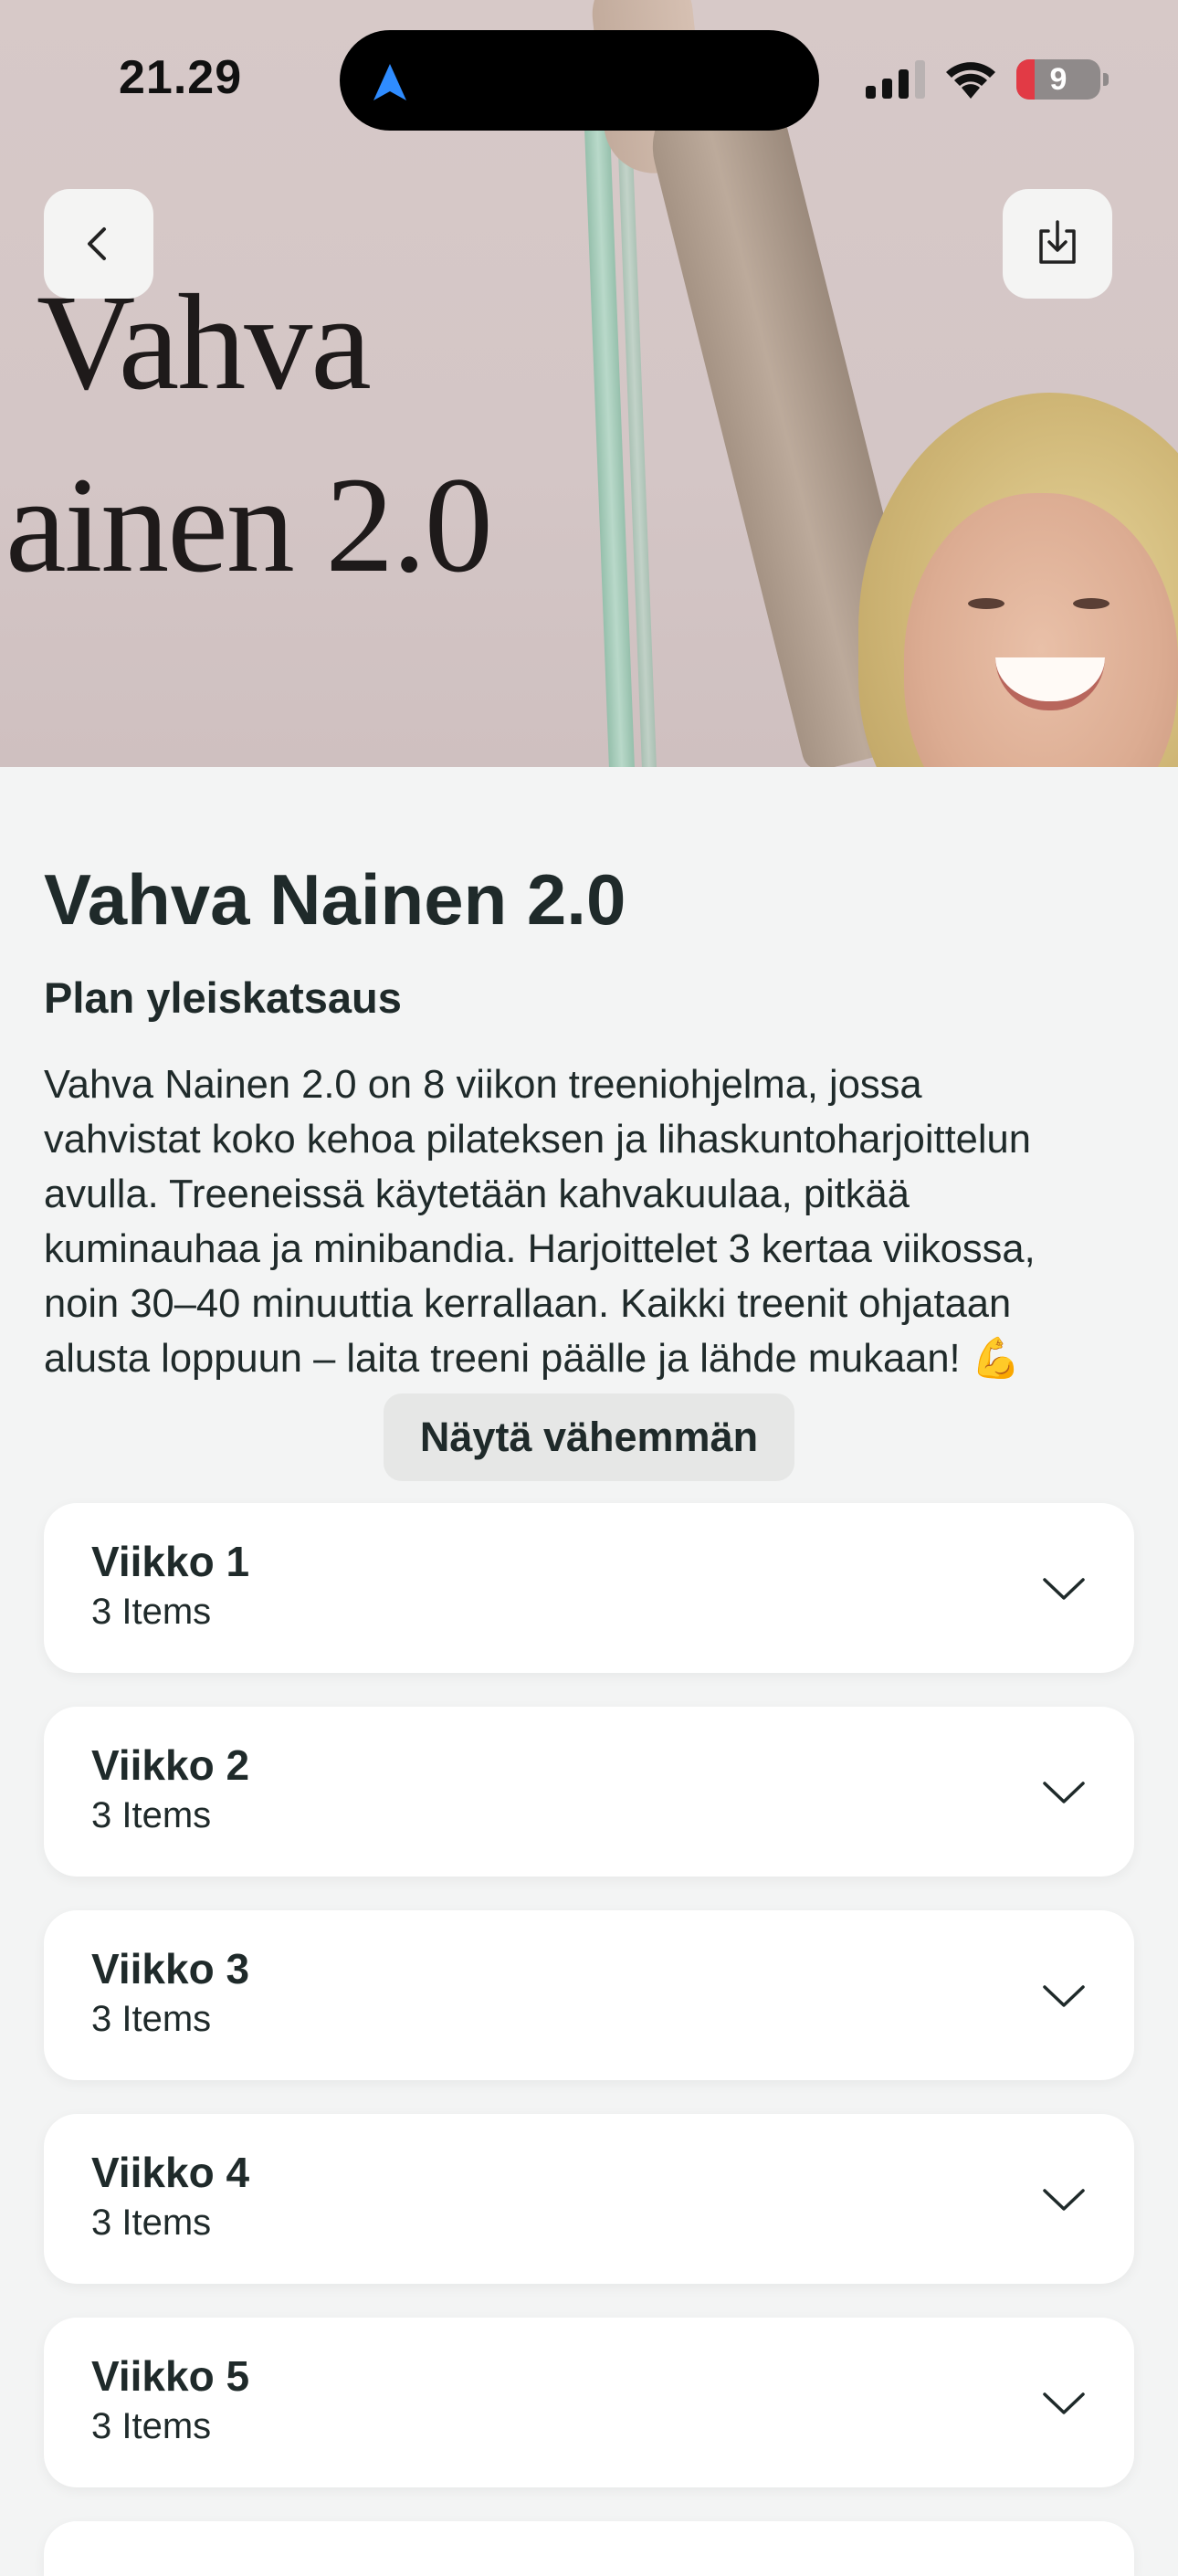  I want to click on week-card-2: Viikko 2 3 Items, so click(589, 1792).